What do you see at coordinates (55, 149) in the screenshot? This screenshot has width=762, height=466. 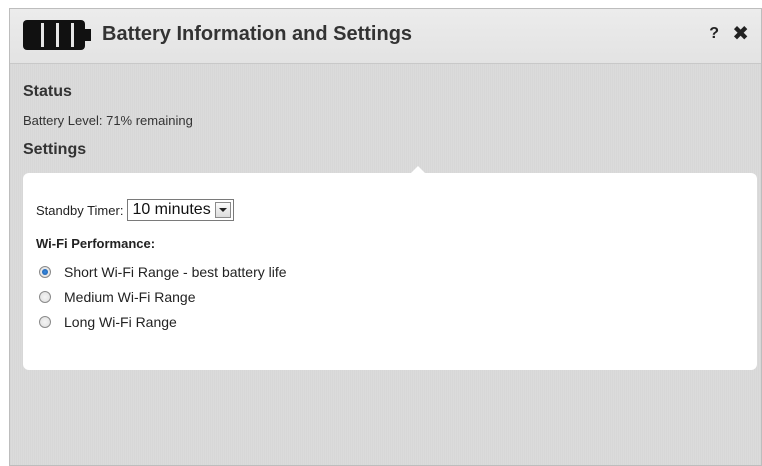 I see `settings-heading: Settings` at bounding box center [55, 149].